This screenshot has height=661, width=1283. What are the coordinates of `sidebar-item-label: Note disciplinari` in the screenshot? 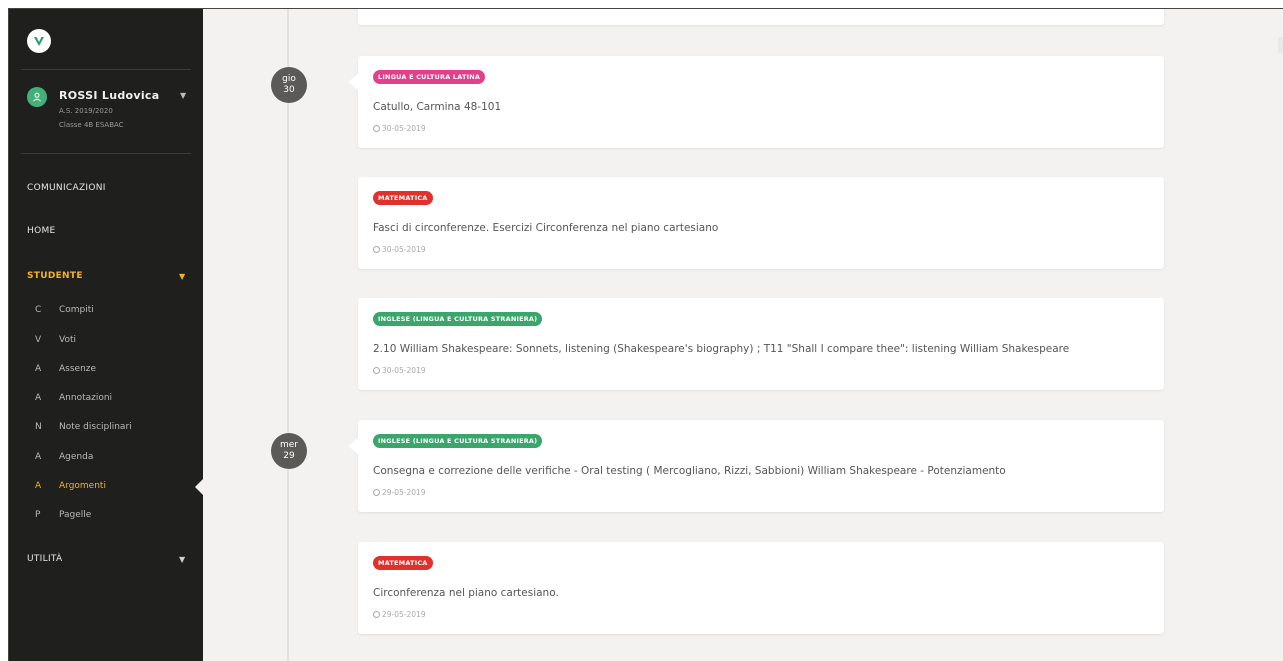 It's located at (95, 427).